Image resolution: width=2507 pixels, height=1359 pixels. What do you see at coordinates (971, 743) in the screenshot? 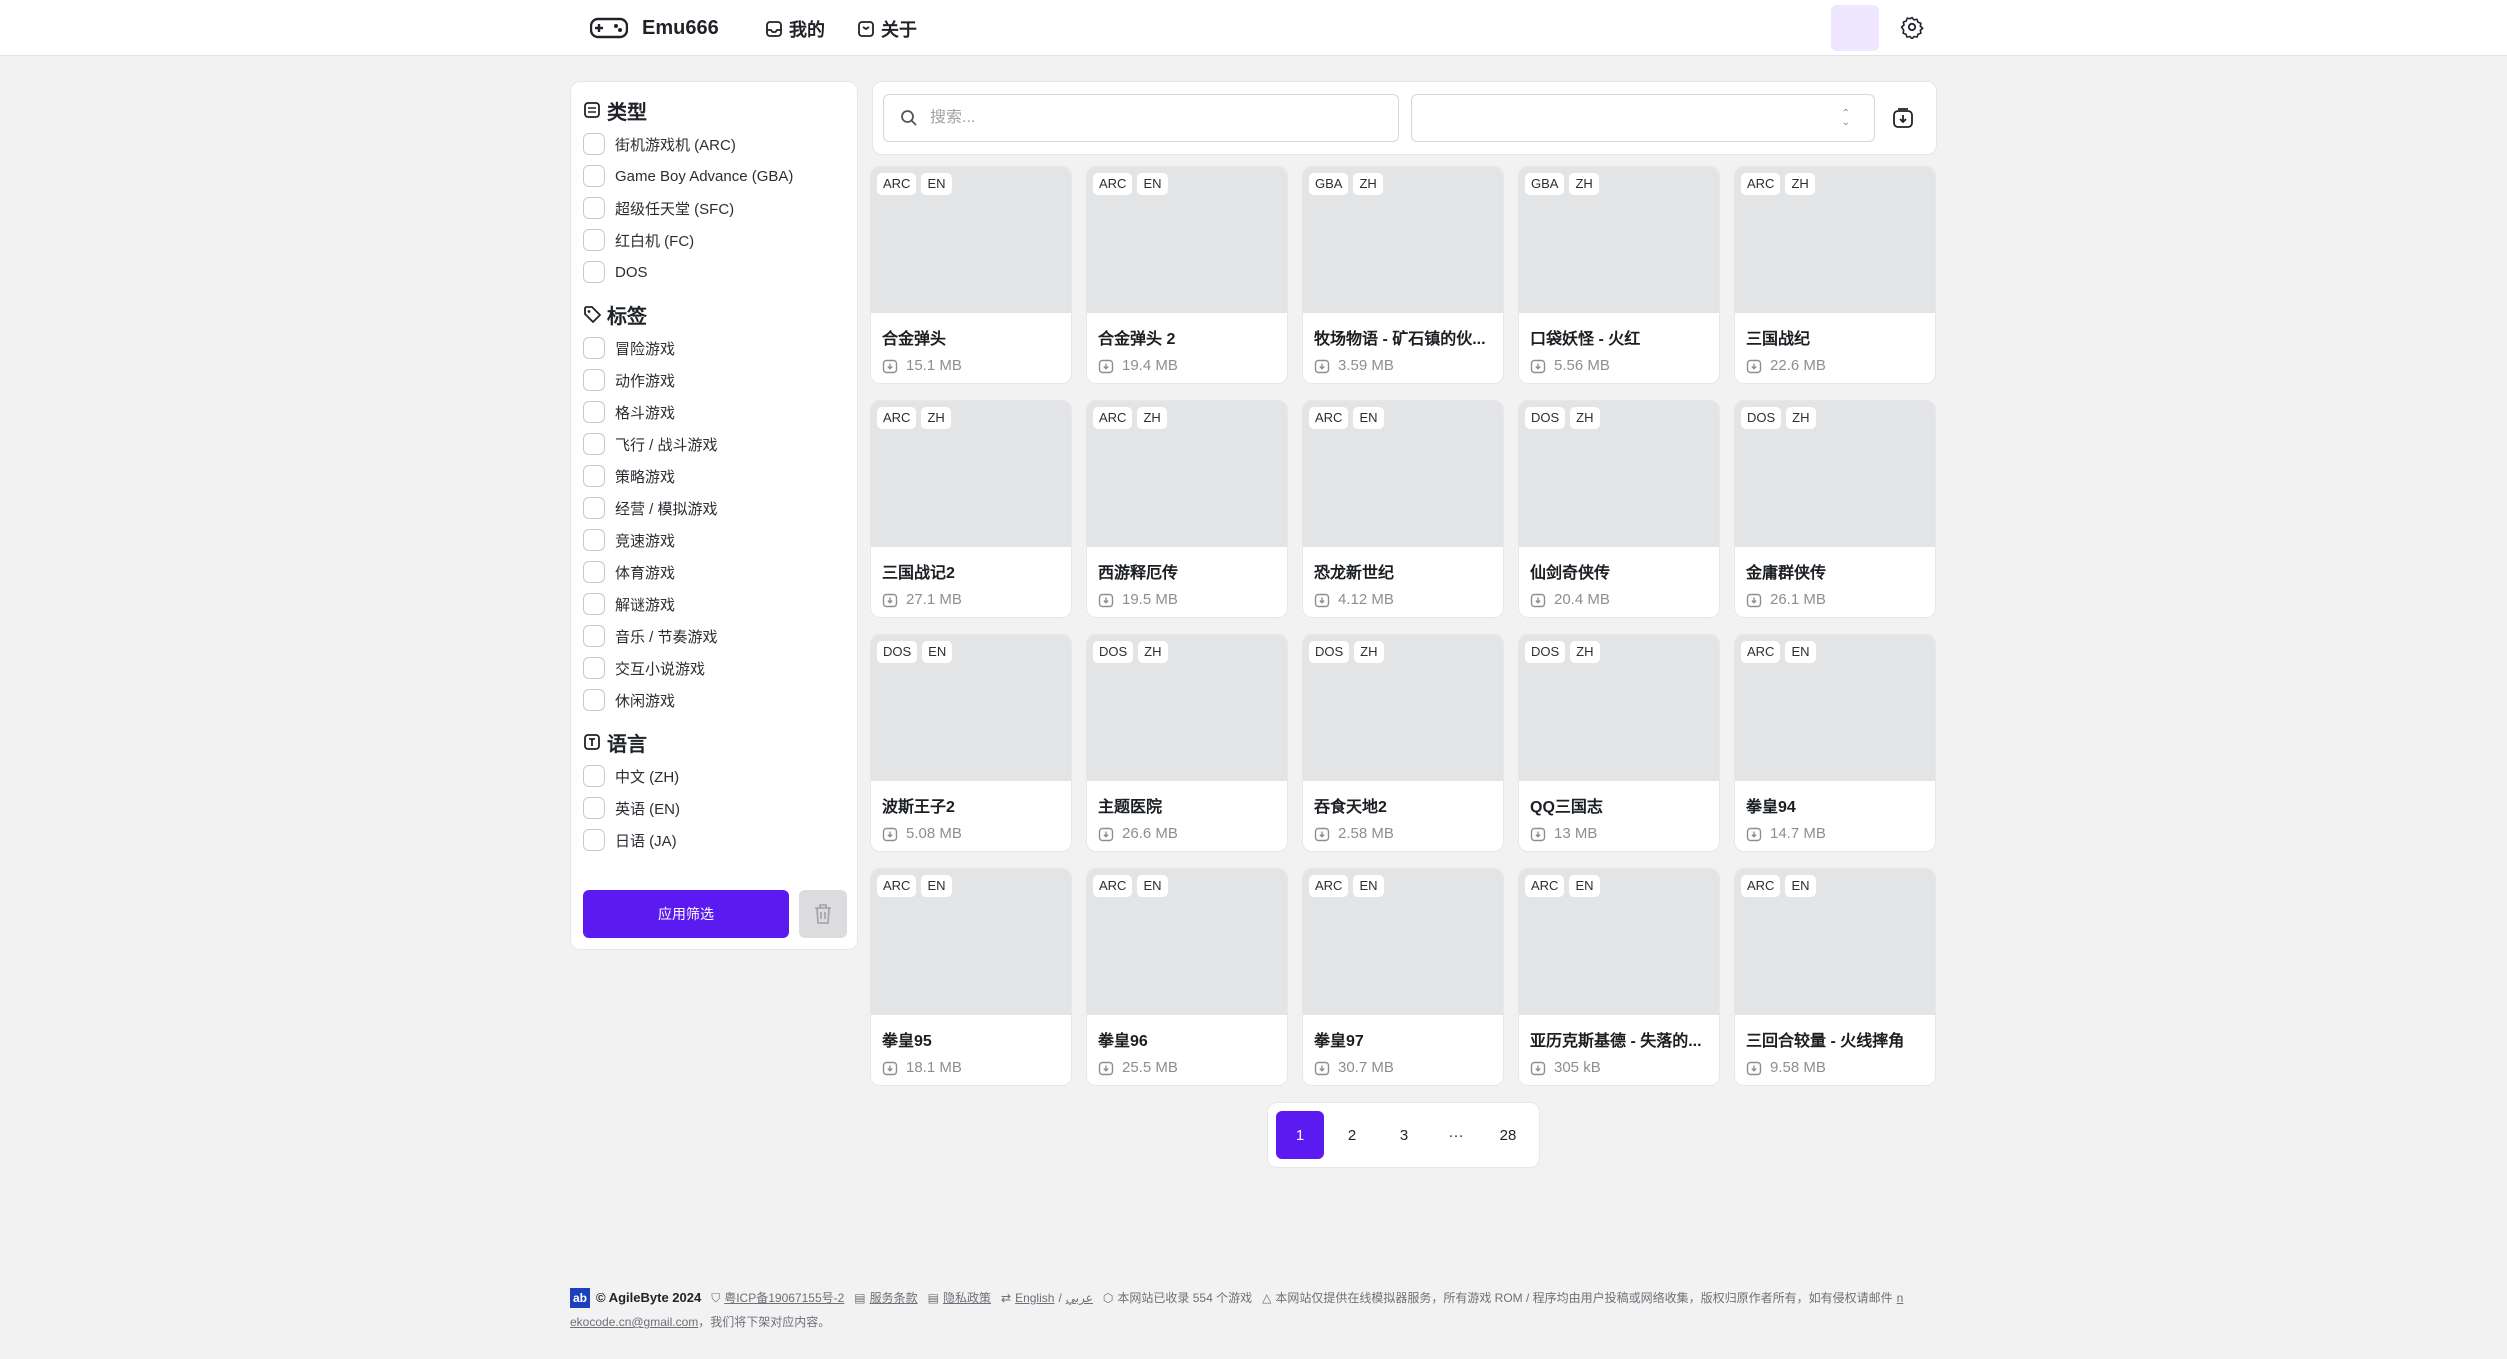
I see `game-card: DOS EN 波斯王子2 5.08 MB` at bounding box center [971, 743].